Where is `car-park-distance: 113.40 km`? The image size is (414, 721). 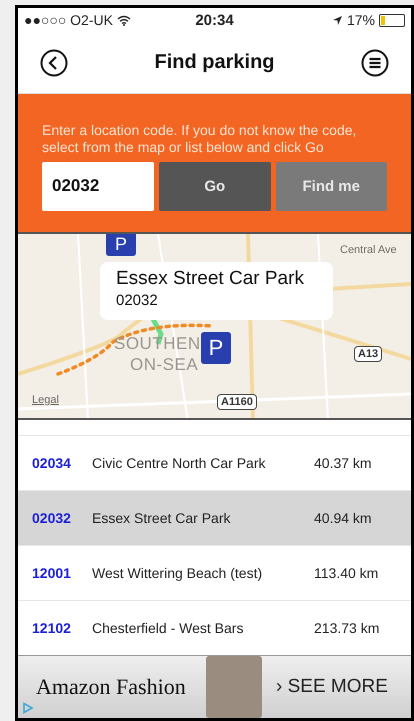 car-park-distance: 113.40 km is located at coordinates (347, 572).